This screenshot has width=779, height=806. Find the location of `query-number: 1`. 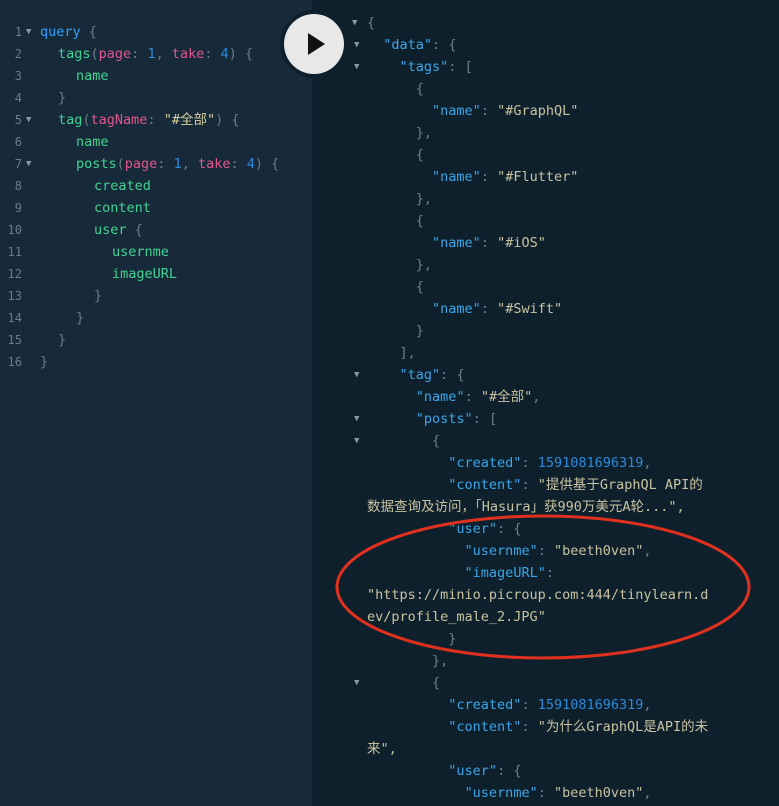

query-number: 1 is located at coordinates (151, 54).